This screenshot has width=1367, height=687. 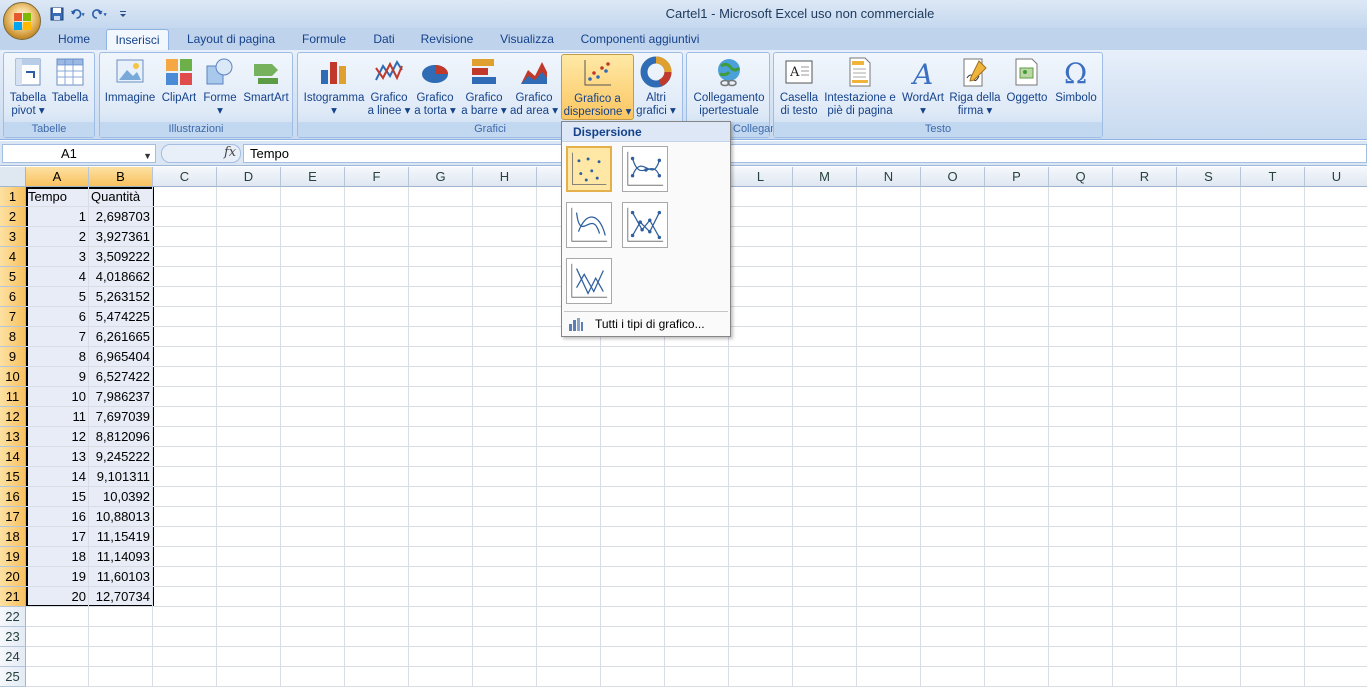 What do you see at coordinates (597, 87) in the screenshot?
I see `grafico-dispersione-button: Grafico a dispersione ▾` at bounding box center [597, 87].